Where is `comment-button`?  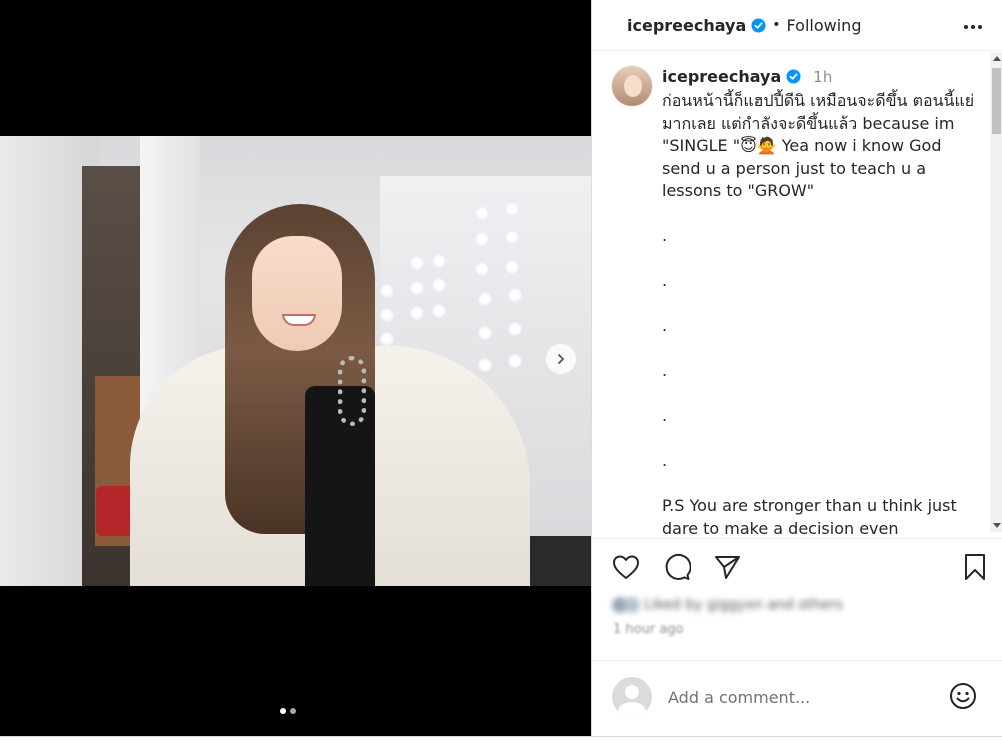 comment-button is located at coordinates (677, 569).